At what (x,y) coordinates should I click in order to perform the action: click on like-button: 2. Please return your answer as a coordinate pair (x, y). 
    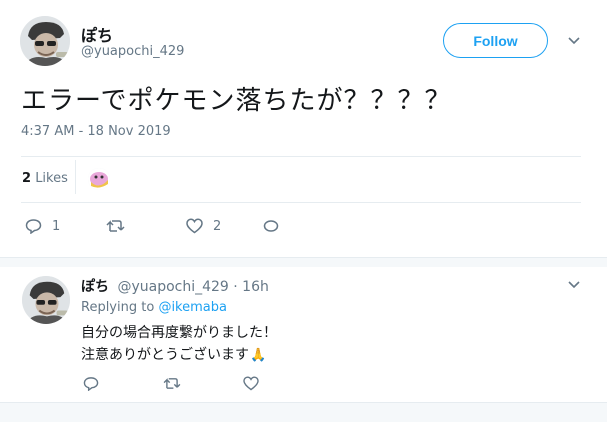
    Looking at the image, I should click on (203, 226).